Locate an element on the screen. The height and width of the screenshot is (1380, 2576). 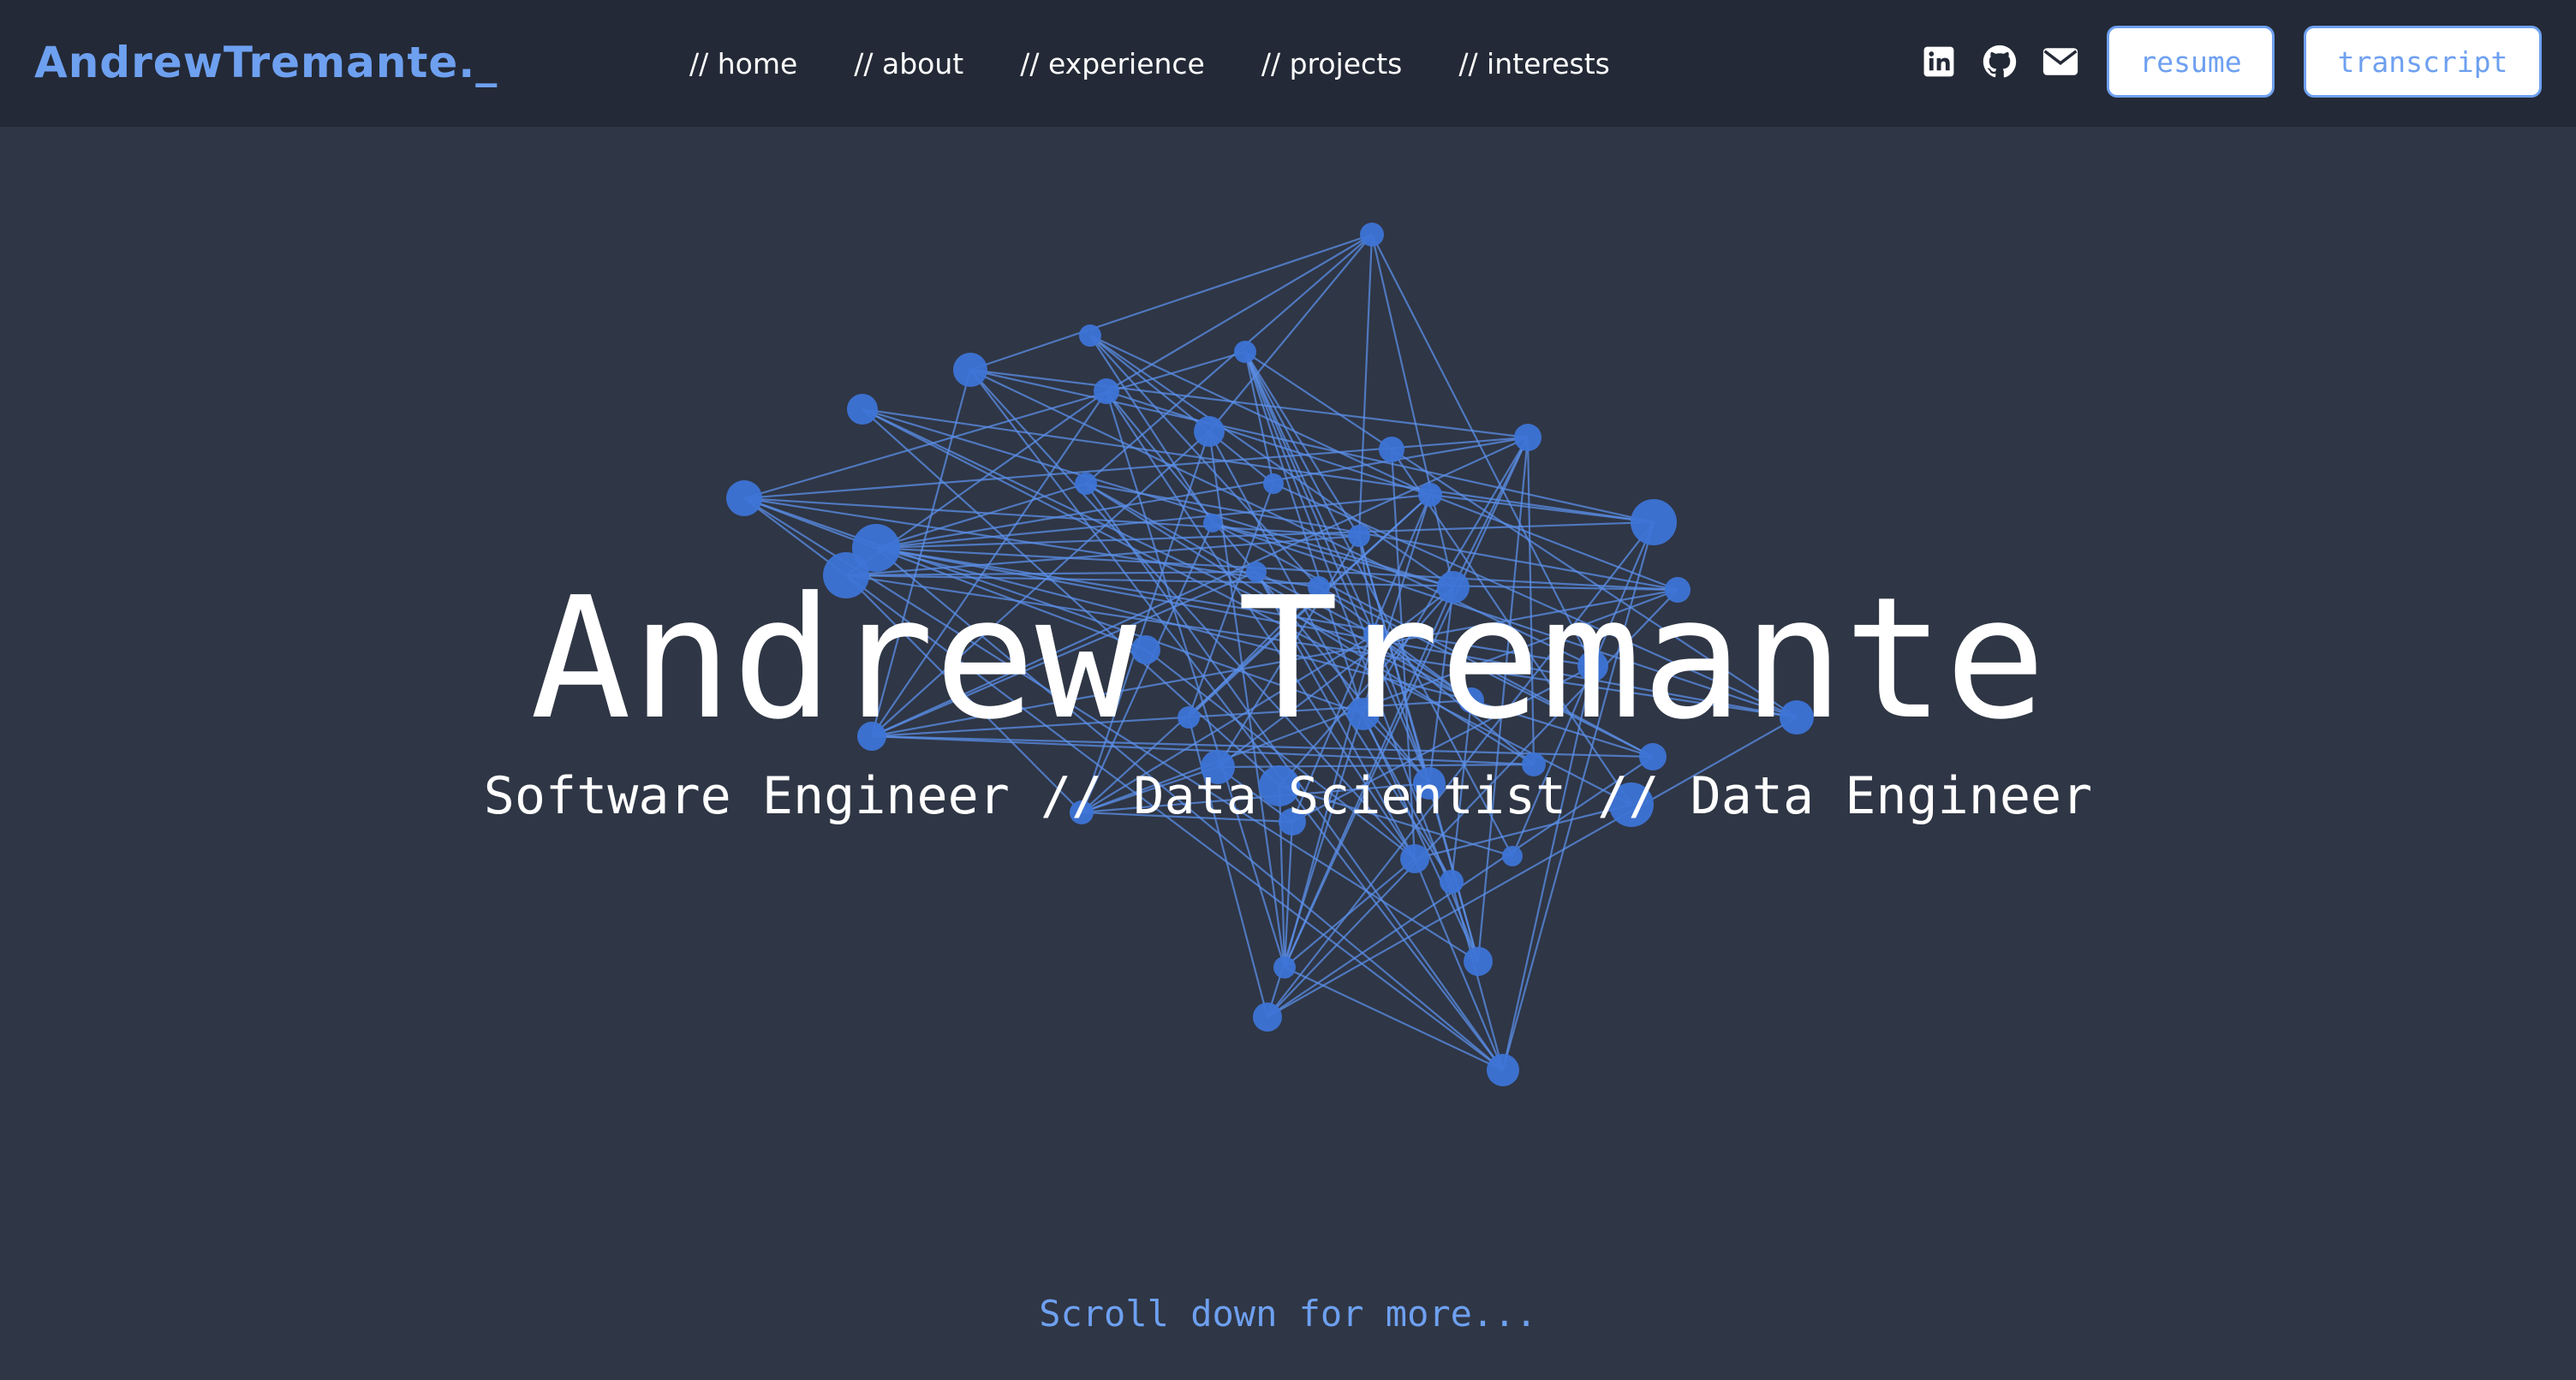
resume-button: resume is located at coordinates (2191, 62).